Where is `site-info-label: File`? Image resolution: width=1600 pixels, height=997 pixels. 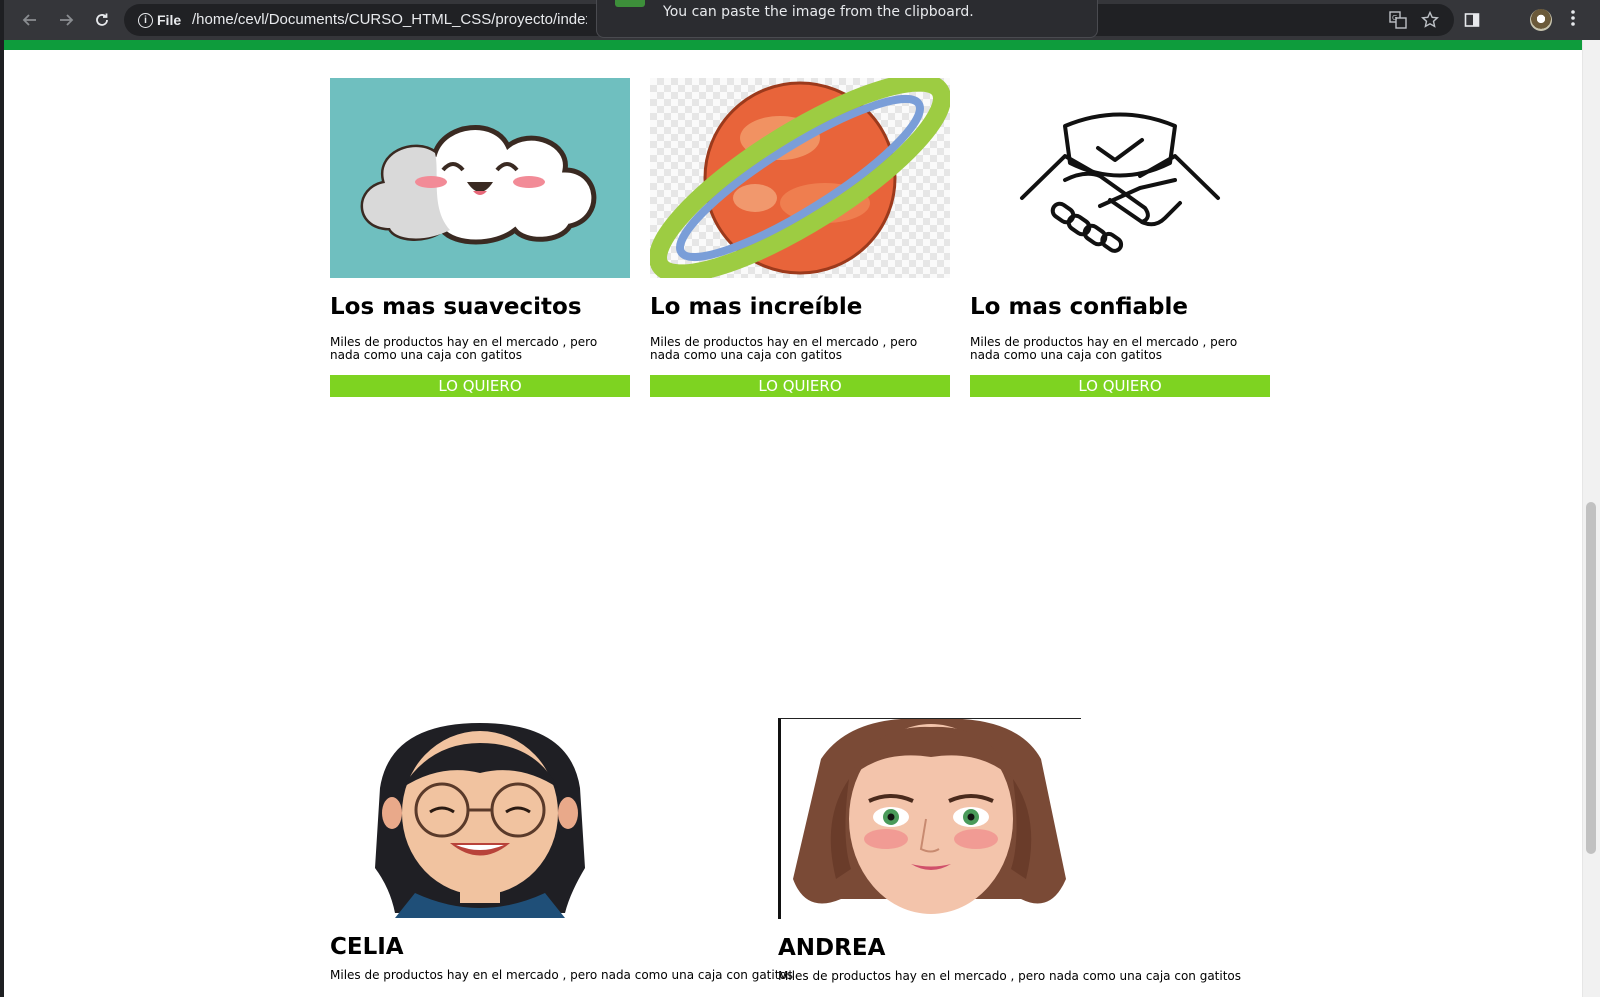
site-info-label: File is located at coordinates (169, 20).